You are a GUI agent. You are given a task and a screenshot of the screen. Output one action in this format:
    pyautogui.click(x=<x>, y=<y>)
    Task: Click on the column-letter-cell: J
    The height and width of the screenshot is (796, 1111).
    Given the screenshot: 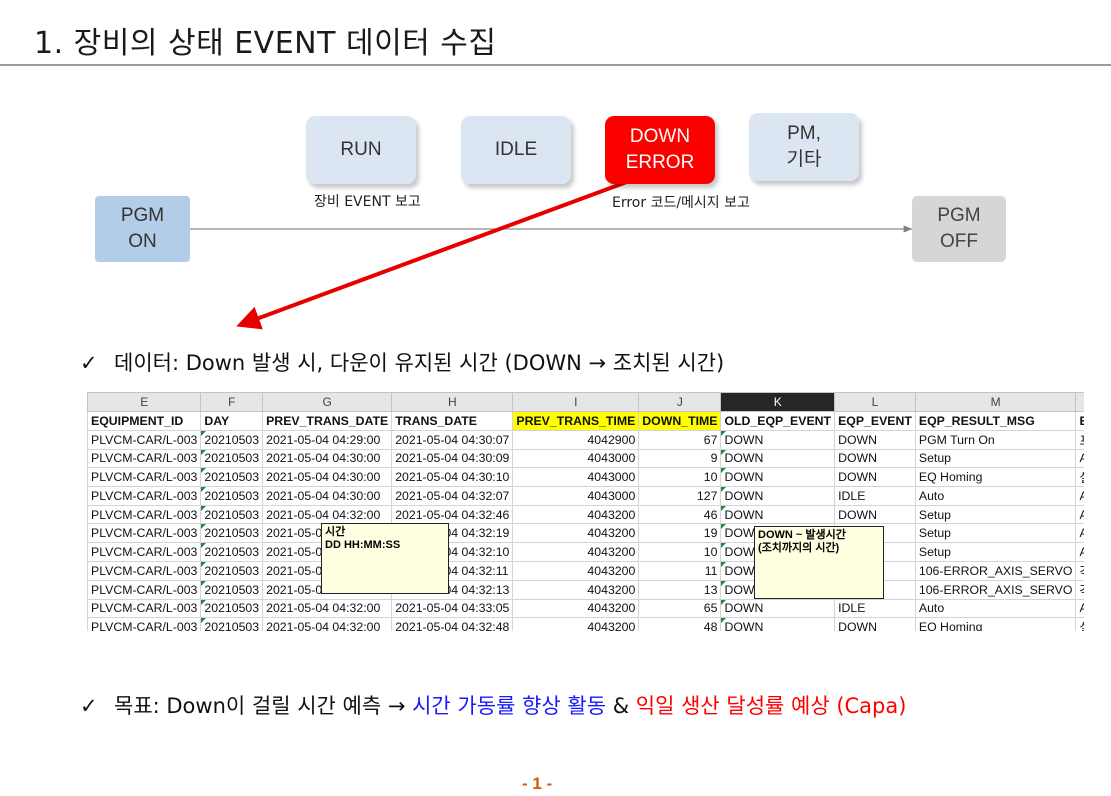 What is the action you would take?
    pyautogui.click(x=680, y=402)
    